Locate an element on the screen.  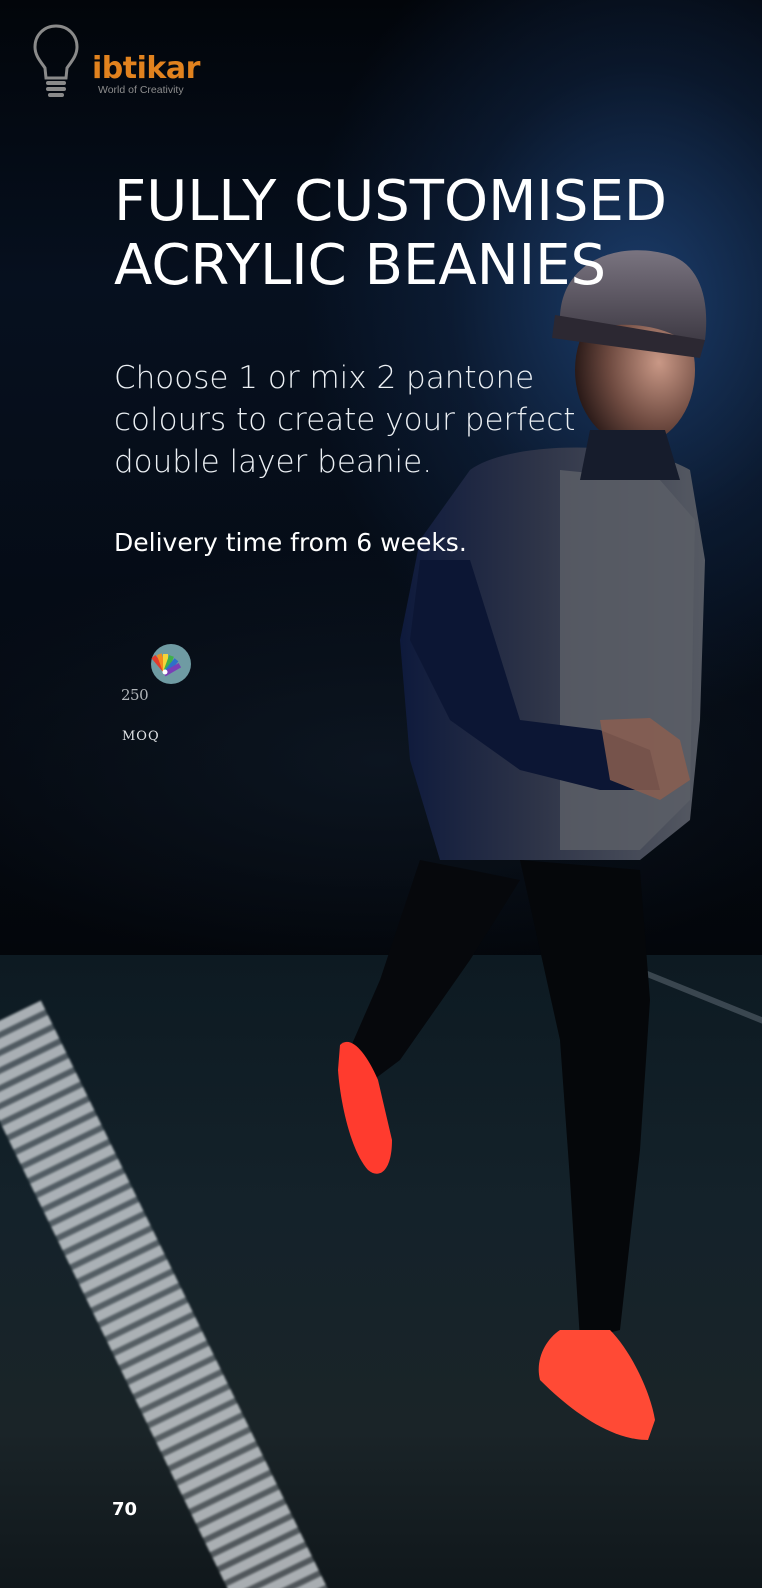
page-number: 70 is located at coordinates (125, 1509).